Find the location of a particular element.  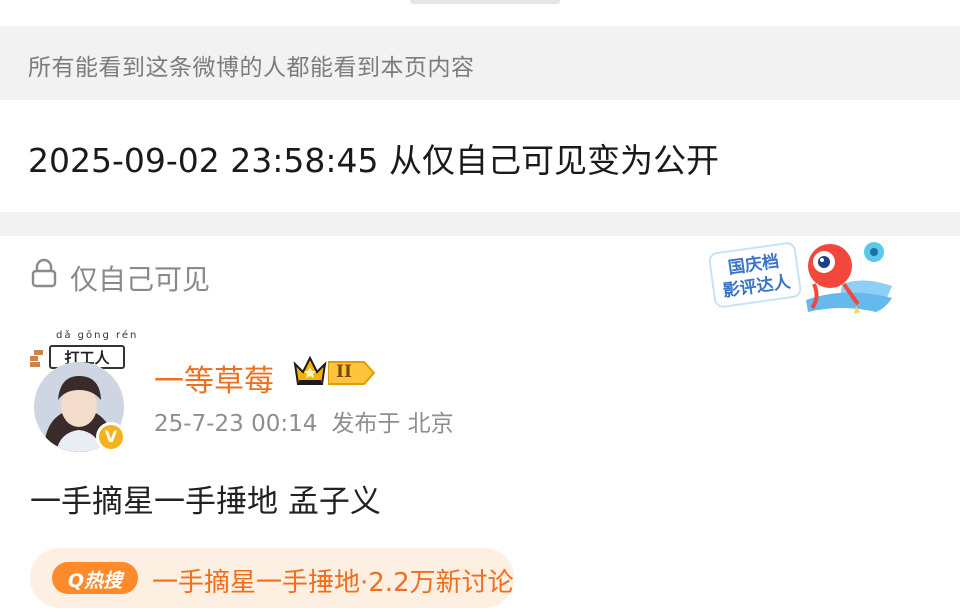

hot-search-text: 一手摘星一手捶地·2.2万新讨论 is located at coordinates (333, 583).